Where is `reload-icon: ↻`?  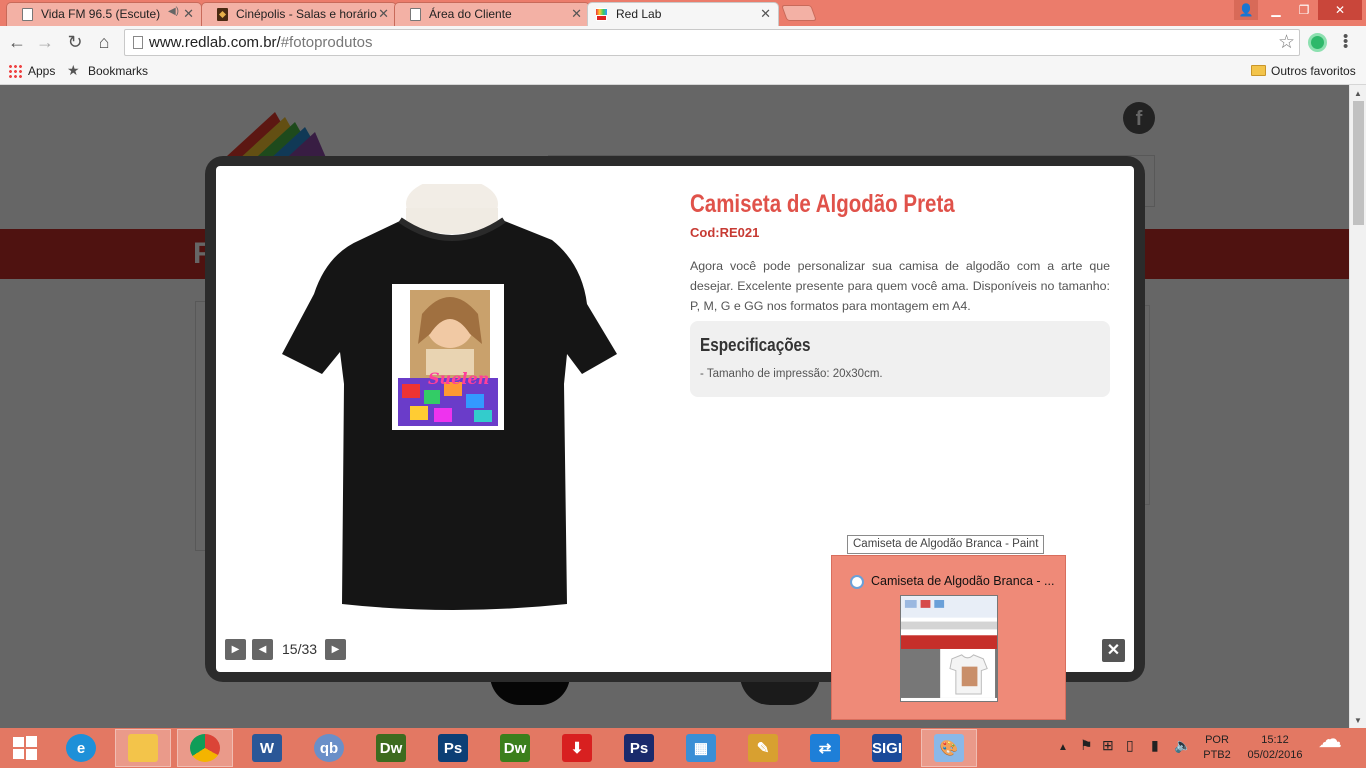
reload-icon: ↻ is located at coordinates (75, 42).